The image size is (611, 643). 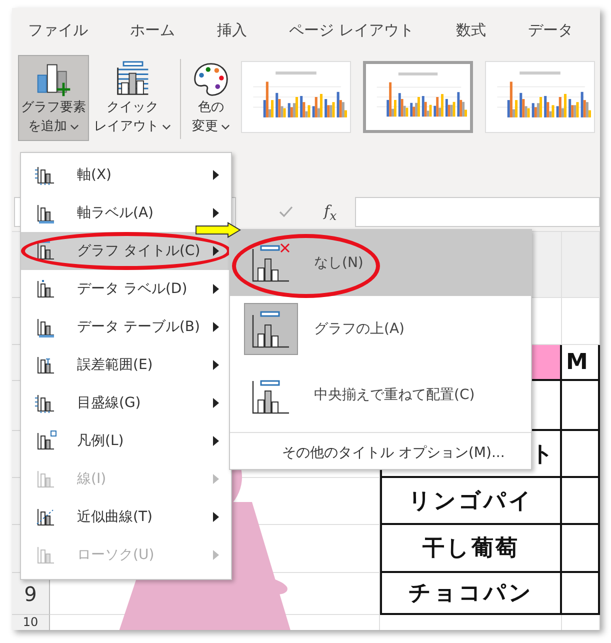 I want to click on sheet-cell, so click(x=581, y=321).